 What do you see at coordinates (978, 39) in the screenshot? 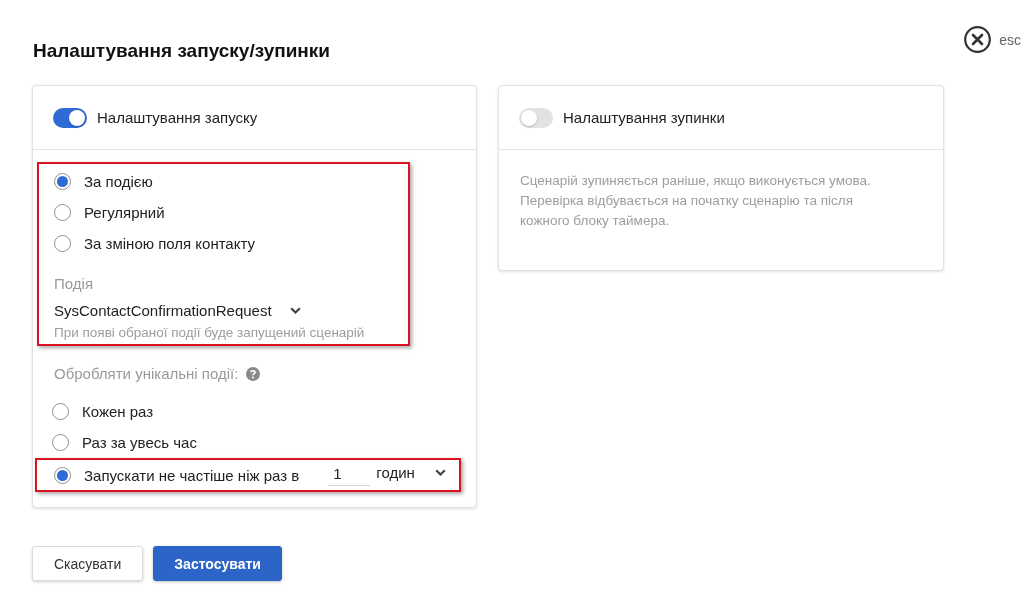
I see `close-icon` at bounding box center [978, 39].